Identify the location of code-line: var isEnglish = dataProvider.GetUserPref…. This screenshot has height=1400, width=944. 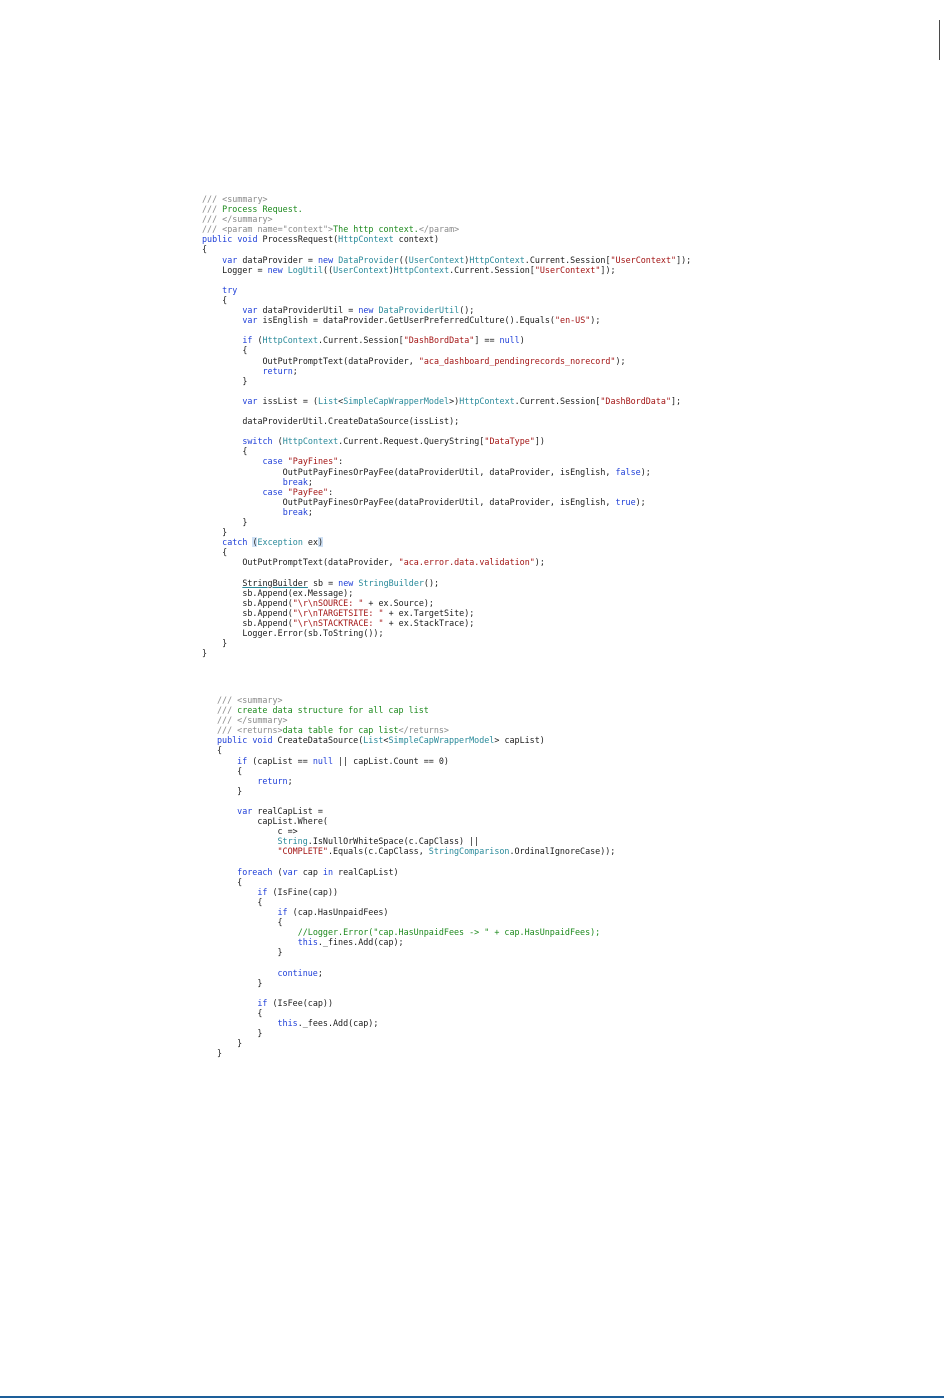
(446, 320).